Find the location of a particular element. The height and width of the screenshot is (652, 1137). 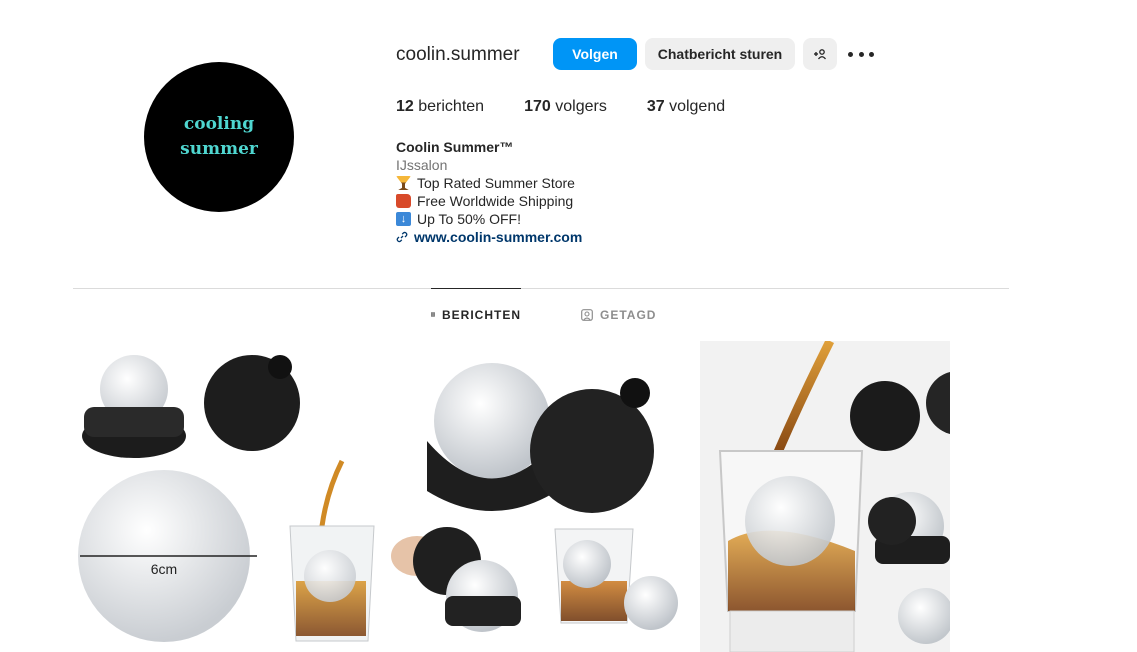

down-arrow-emoji-icon: ↓ is located at coordinates (403, 219).